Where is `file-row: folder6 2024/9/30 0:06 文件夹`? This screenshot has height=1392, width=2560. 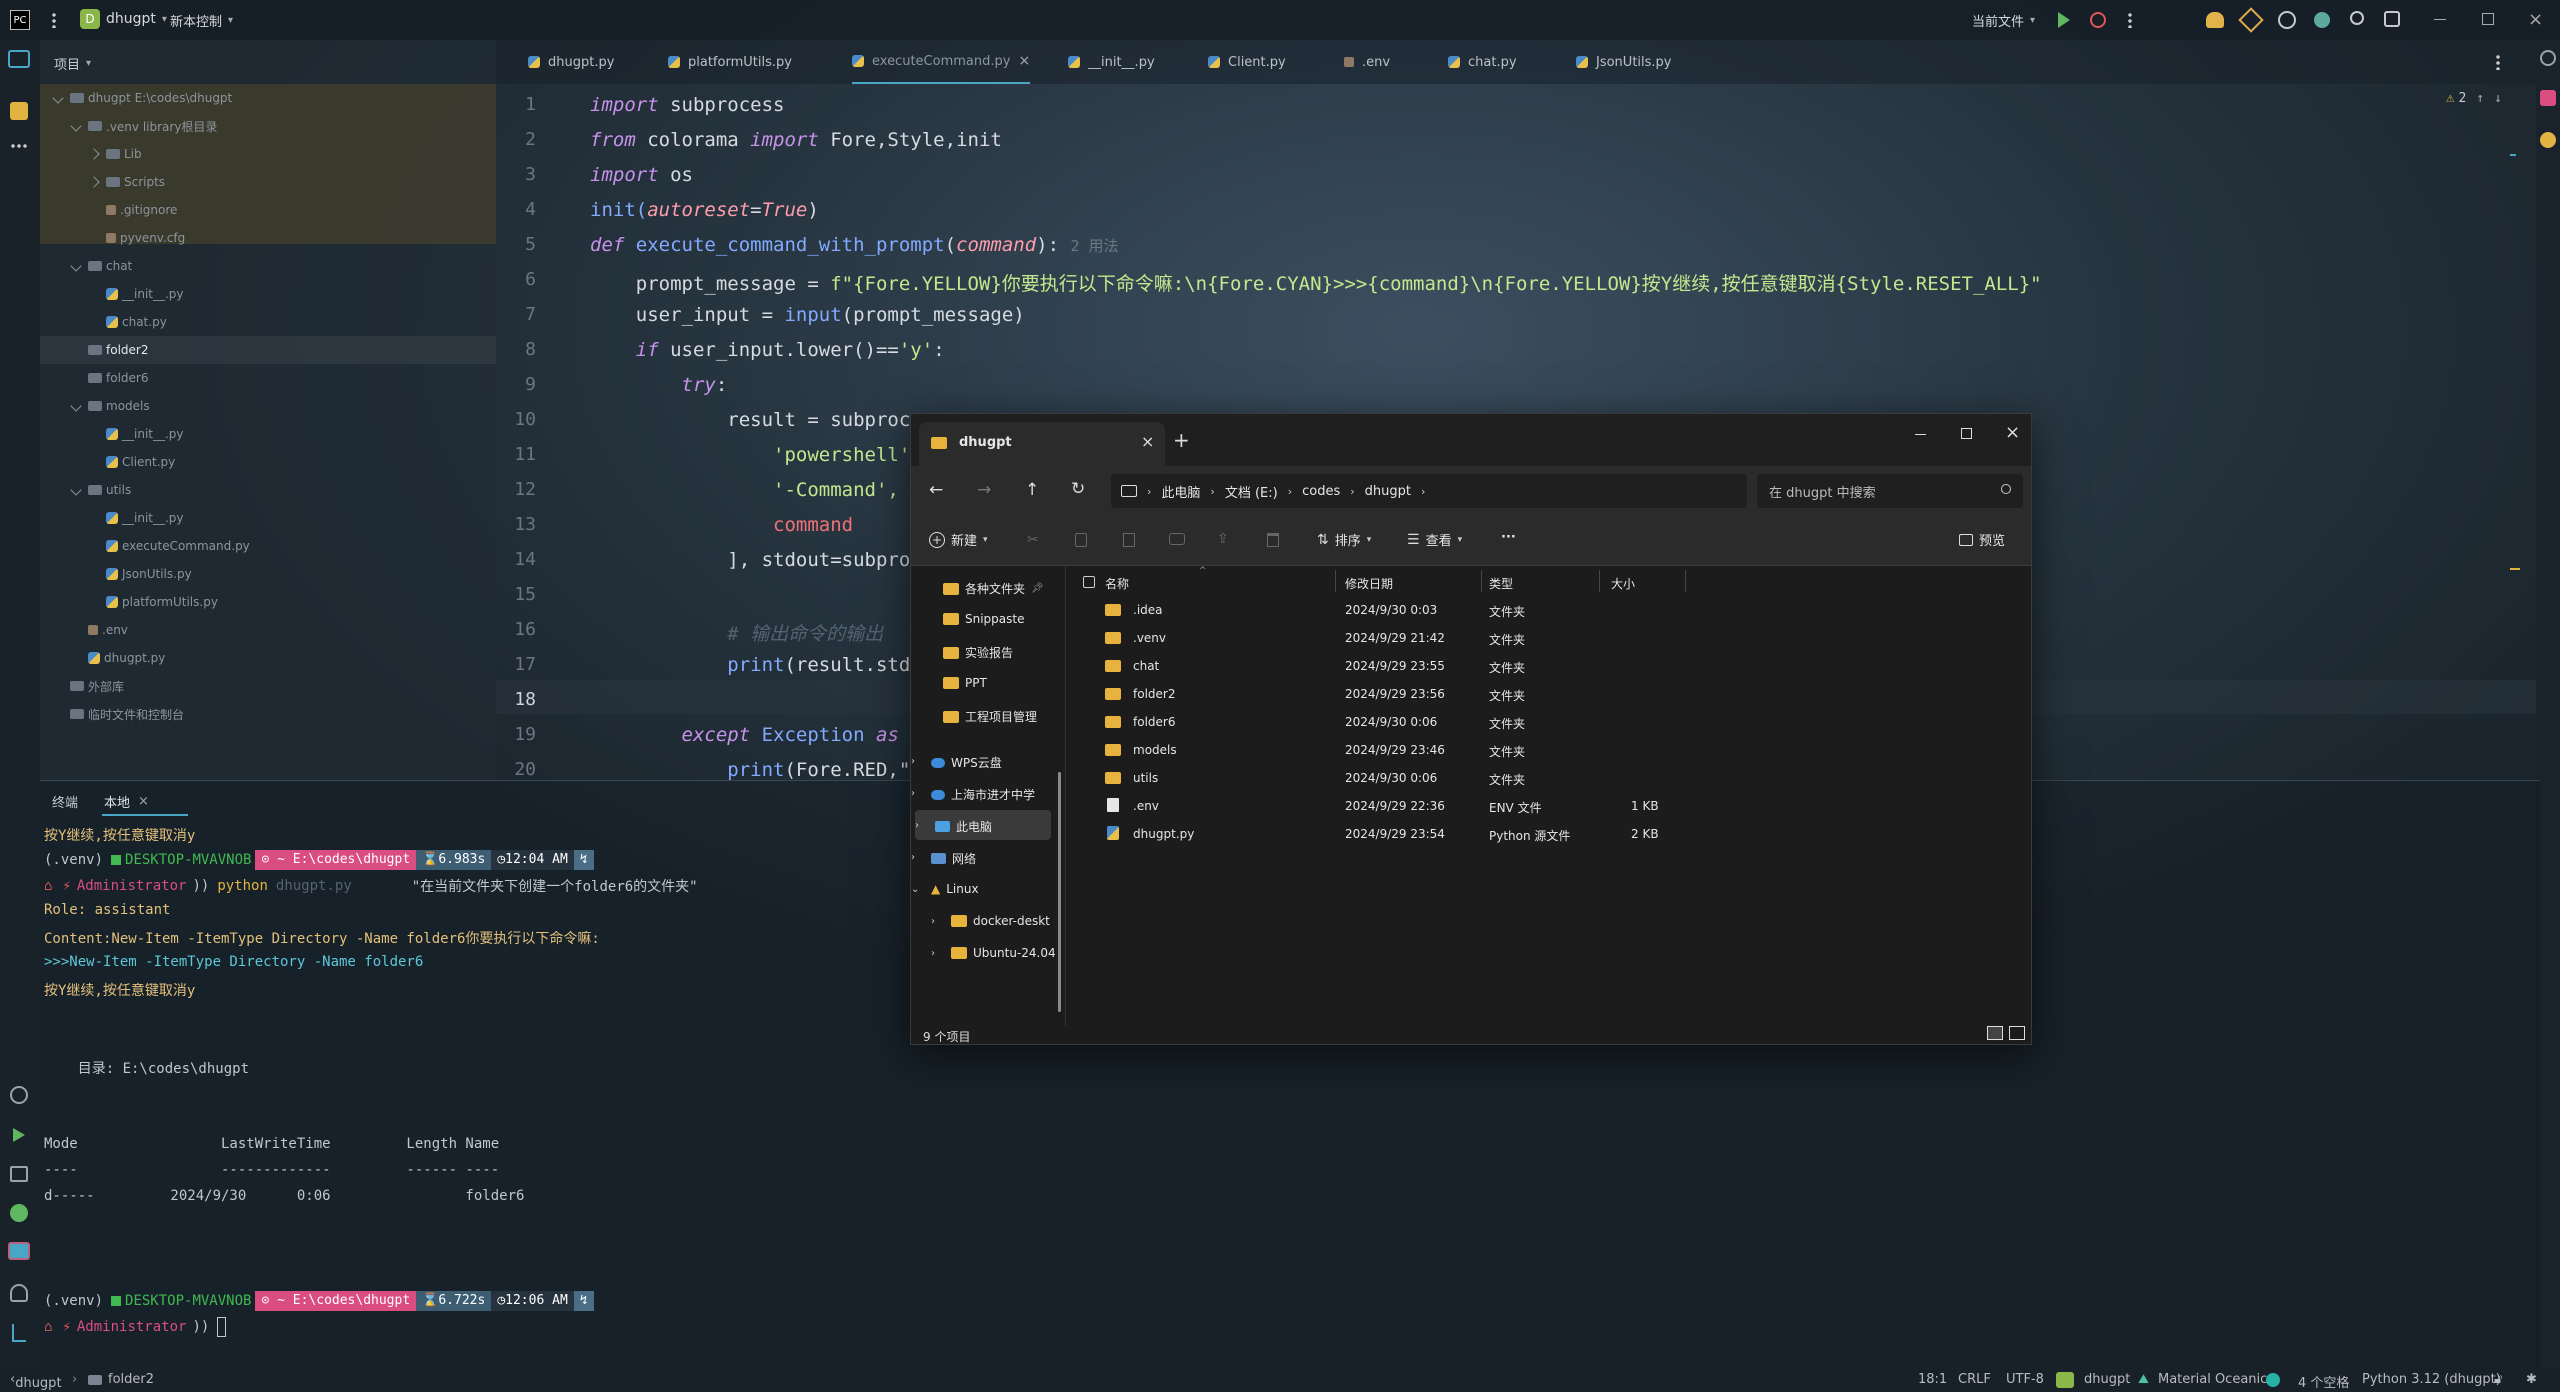 file-row: folder6 2024/9/30 0:06 文件夹 is located at coordinates (1550, 722).